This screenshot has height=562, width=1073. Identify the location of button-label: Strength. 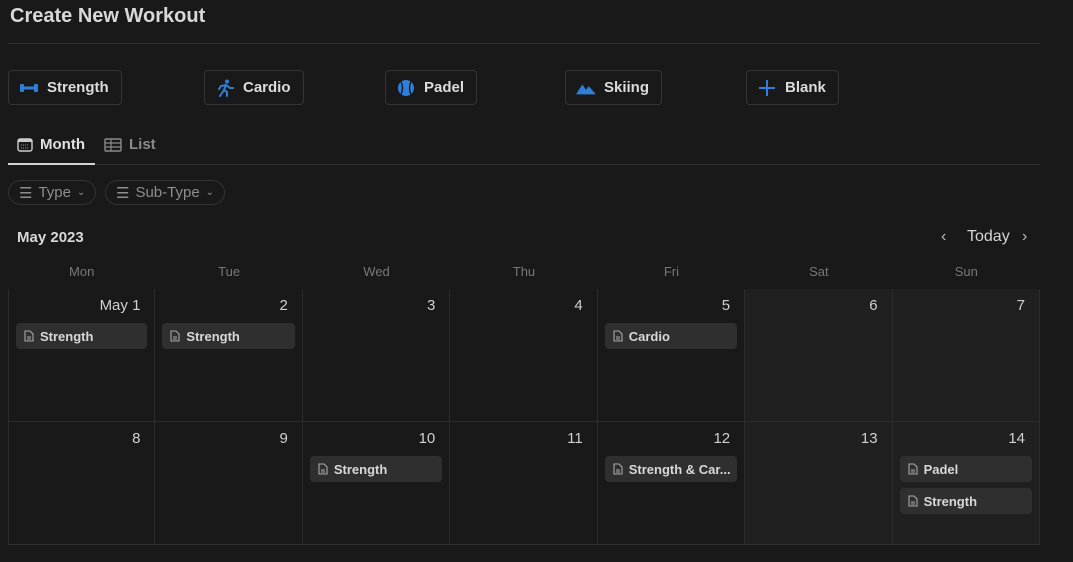
(78, 87).